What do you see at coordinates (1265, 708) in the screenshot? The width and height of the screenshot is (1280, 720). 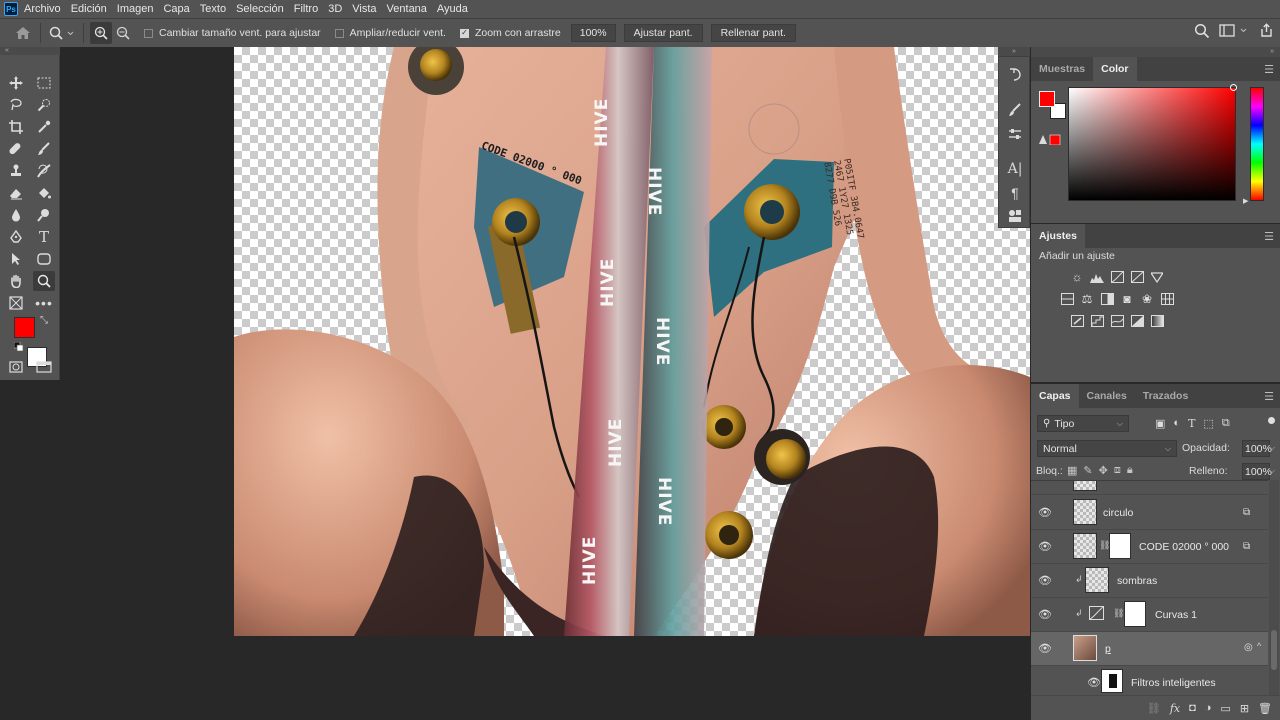 I see `delete-layer-icon: 🗑︎` at bounding box center [1265, 708].